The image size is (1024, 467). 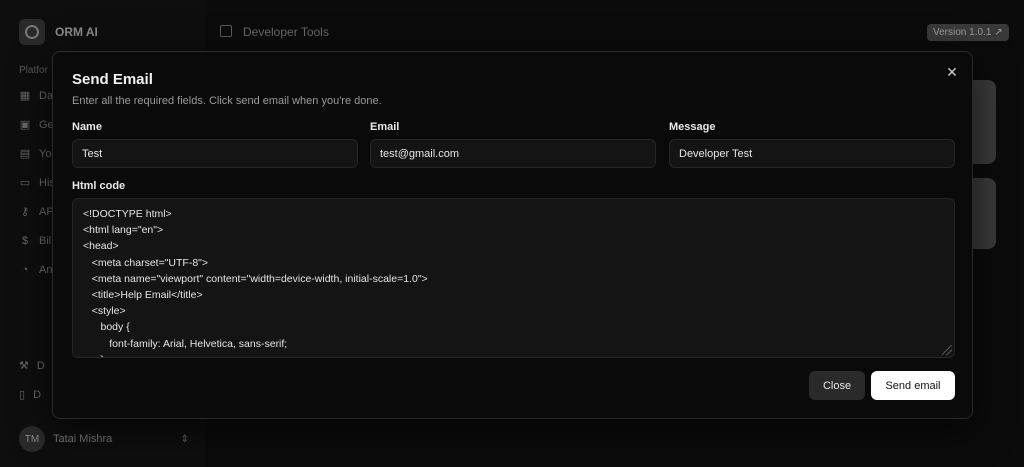 I want to click on sidebar-item-api: ⚷ AP, so click(x=36, y=212).